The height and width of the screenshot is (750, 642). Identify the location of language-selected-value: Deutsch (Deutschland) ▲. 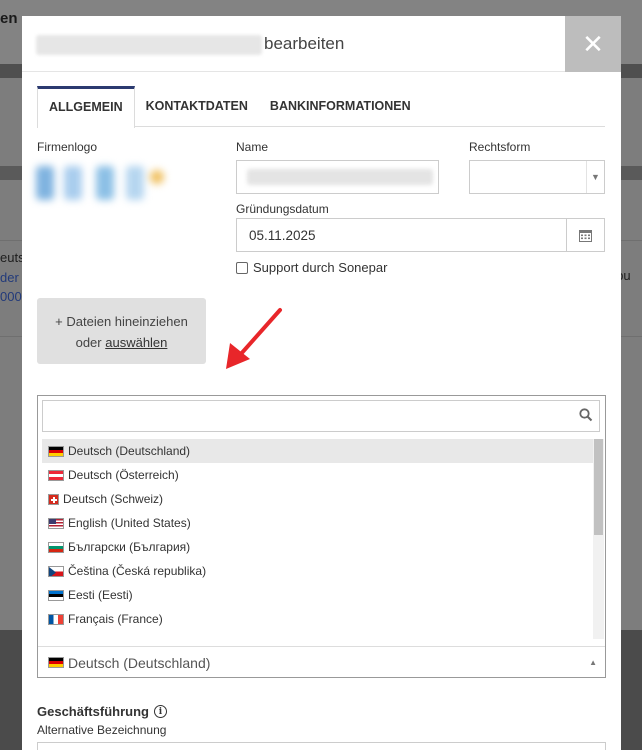
(321, 662).